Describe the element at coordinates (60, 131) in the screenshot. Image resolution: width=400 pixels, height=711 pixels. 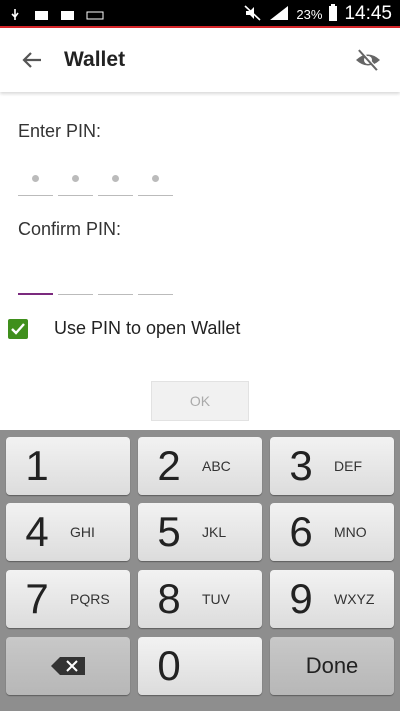
I see `enter-pin-label: Enter PIN:` at that location.